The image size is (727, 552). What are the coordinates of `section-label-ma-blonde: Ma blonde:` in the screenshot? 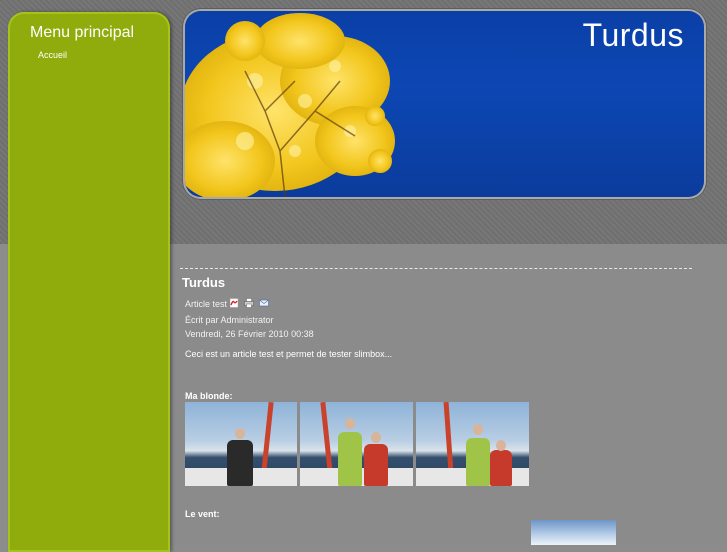 It's located at (209, 396).